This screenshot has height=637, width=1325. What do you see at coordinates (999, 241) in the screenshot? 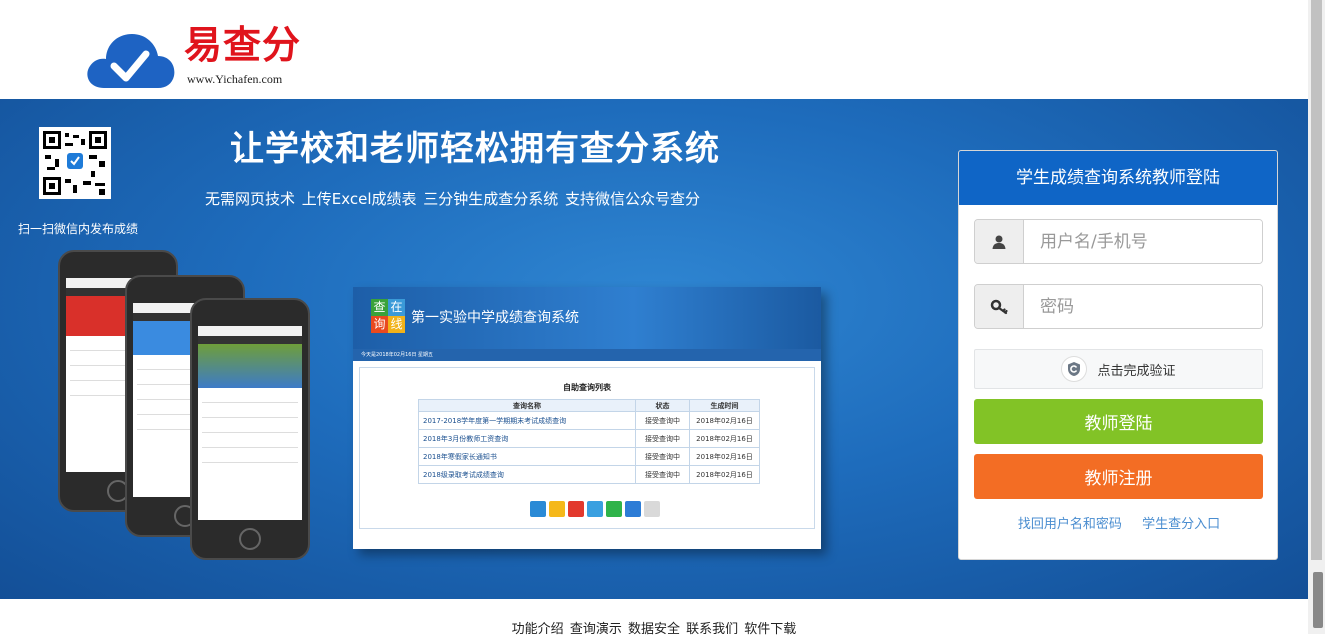
I see `user-icon` at bounding box center [999, 241].